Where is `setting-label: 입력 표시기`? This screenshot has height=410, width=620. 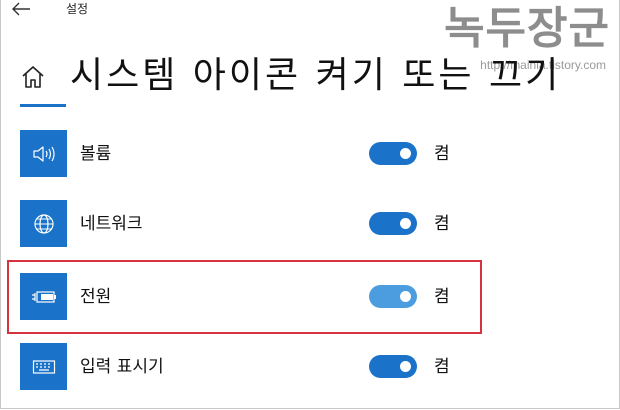 setting-label: 입력 표시기 is located at coordinates (122, 367).